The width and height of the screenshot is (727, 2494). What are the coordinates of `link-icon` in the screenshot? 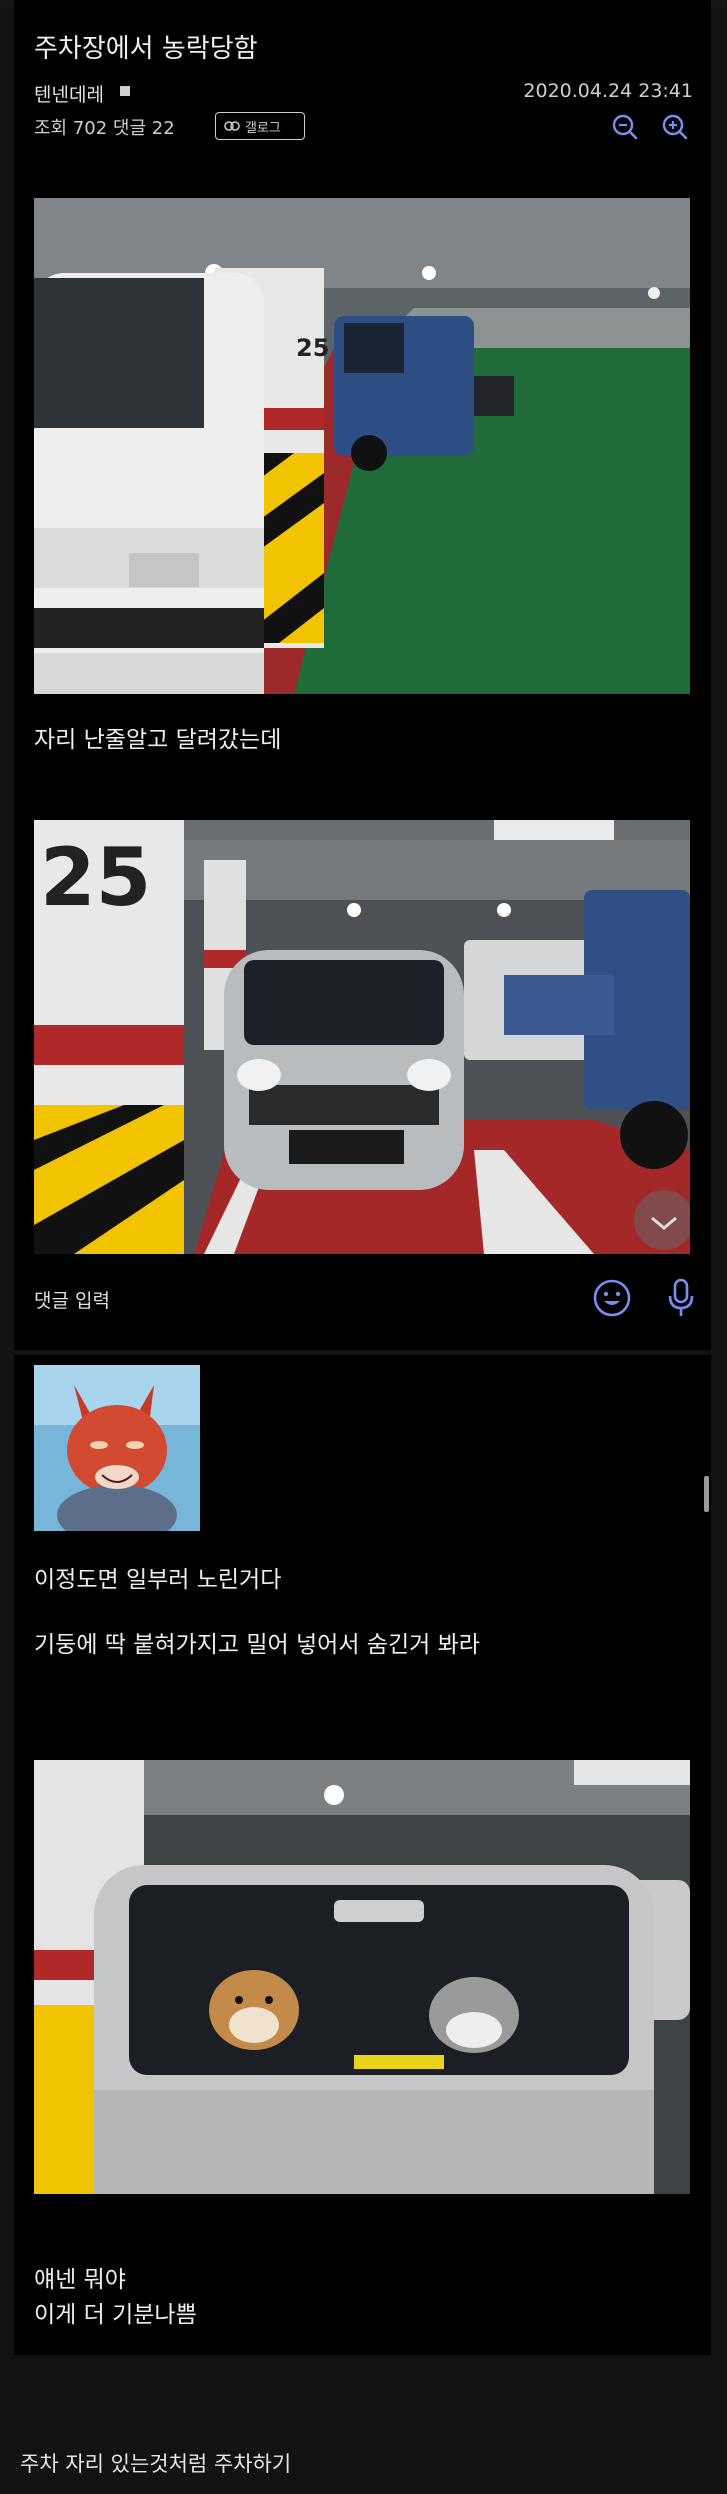 It's located at (232, 126).